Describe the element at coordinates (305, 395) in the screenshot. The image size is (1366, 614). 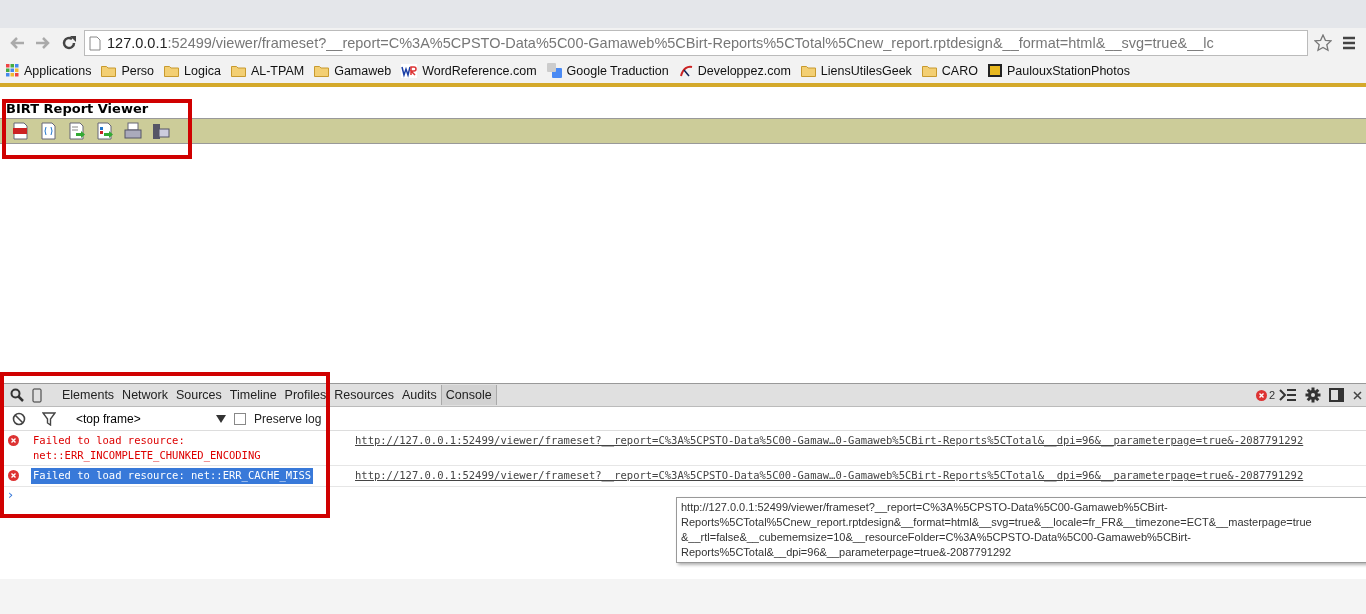
I see `devtools-tab: Profiles` at that location.